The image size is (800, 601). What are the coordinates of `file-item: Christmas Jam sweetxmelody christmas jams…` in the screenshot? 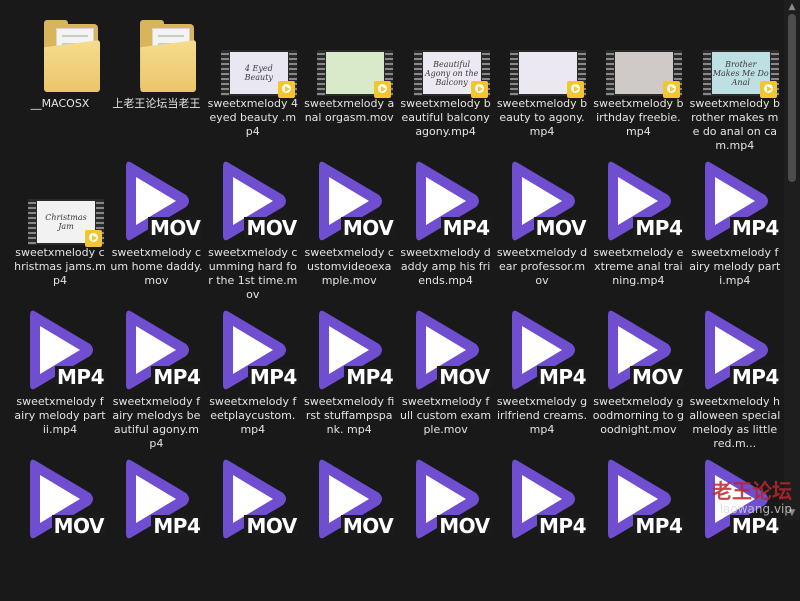 It's located at (60, 229).